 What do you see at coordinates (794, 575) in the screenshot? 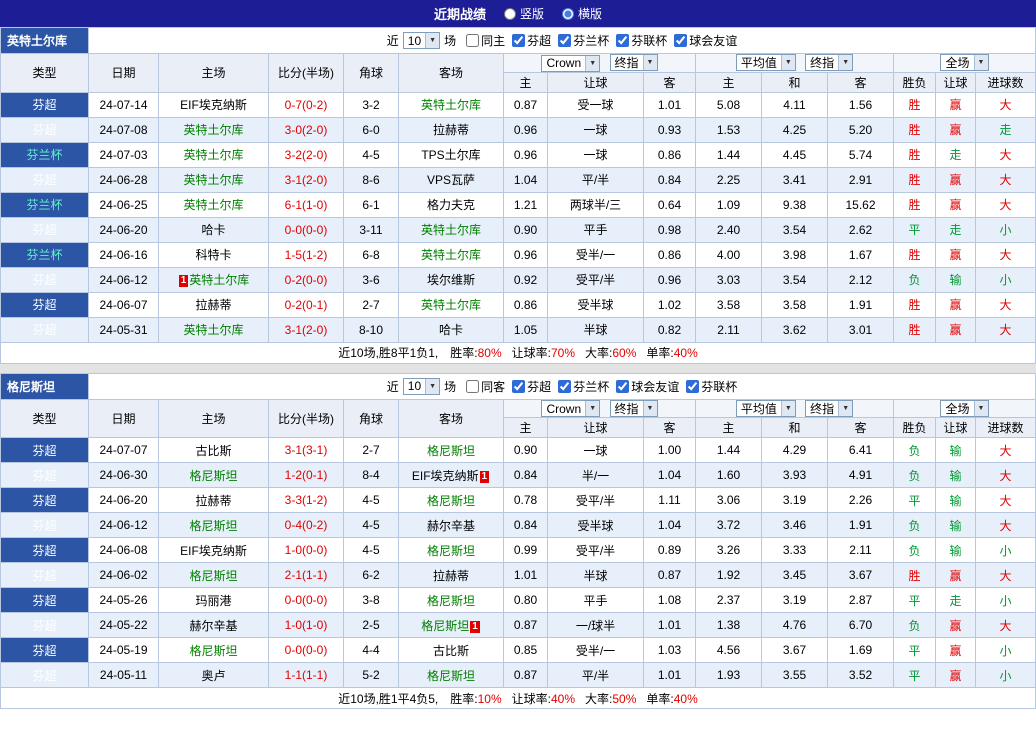
I see `eu-draw-odds-cell: 3.45` at bounding box center [794, 575].